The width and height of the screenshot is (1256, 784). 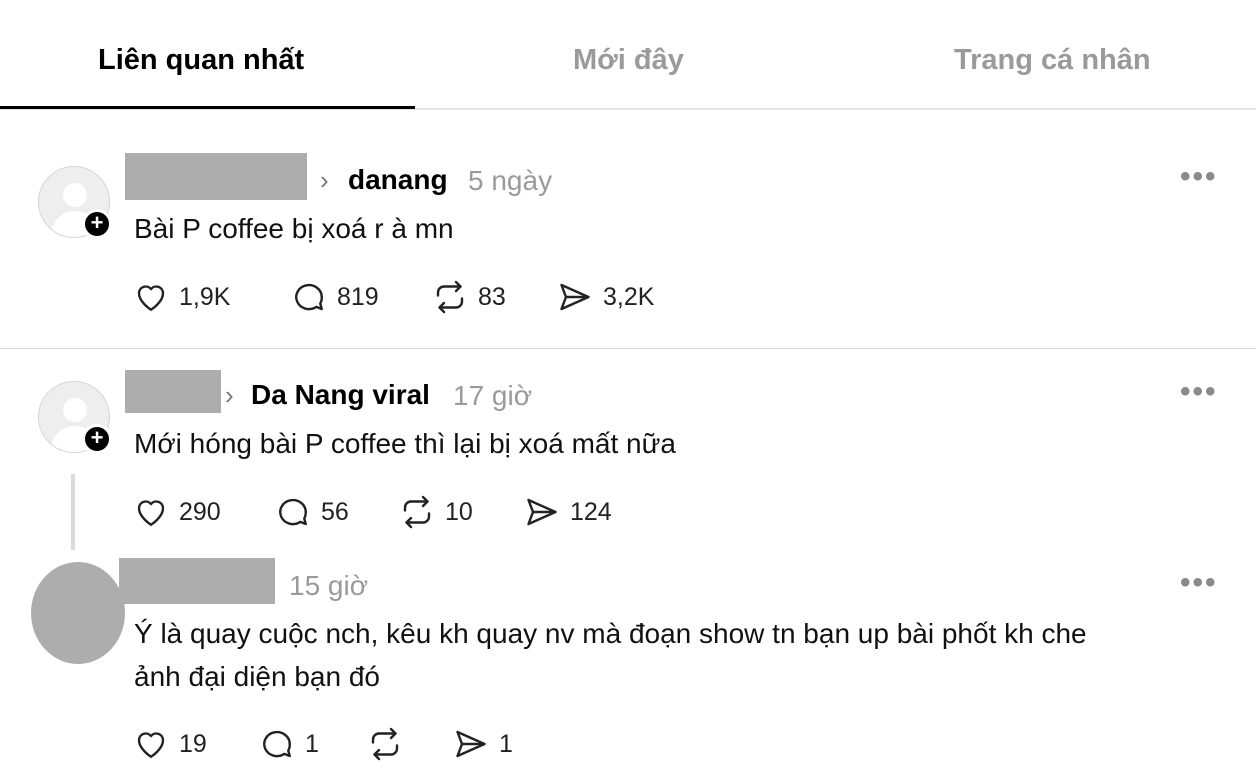 I want to click on share-count: 124, so click(x=591, y=511).